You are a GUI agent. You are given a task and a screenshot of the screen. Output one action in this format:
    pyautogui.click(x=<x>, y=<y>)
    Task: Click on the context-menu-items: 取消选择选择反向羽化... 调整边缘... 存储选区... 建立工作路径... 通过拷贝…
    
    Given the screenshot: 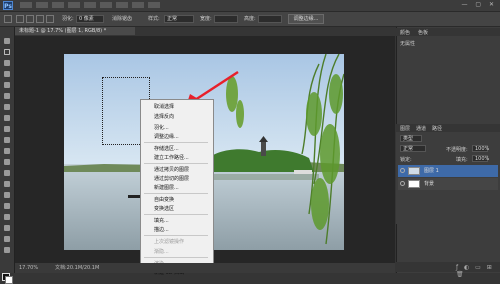 What is the action you would take?
    pyautogui.click(x=177, y=187)
    